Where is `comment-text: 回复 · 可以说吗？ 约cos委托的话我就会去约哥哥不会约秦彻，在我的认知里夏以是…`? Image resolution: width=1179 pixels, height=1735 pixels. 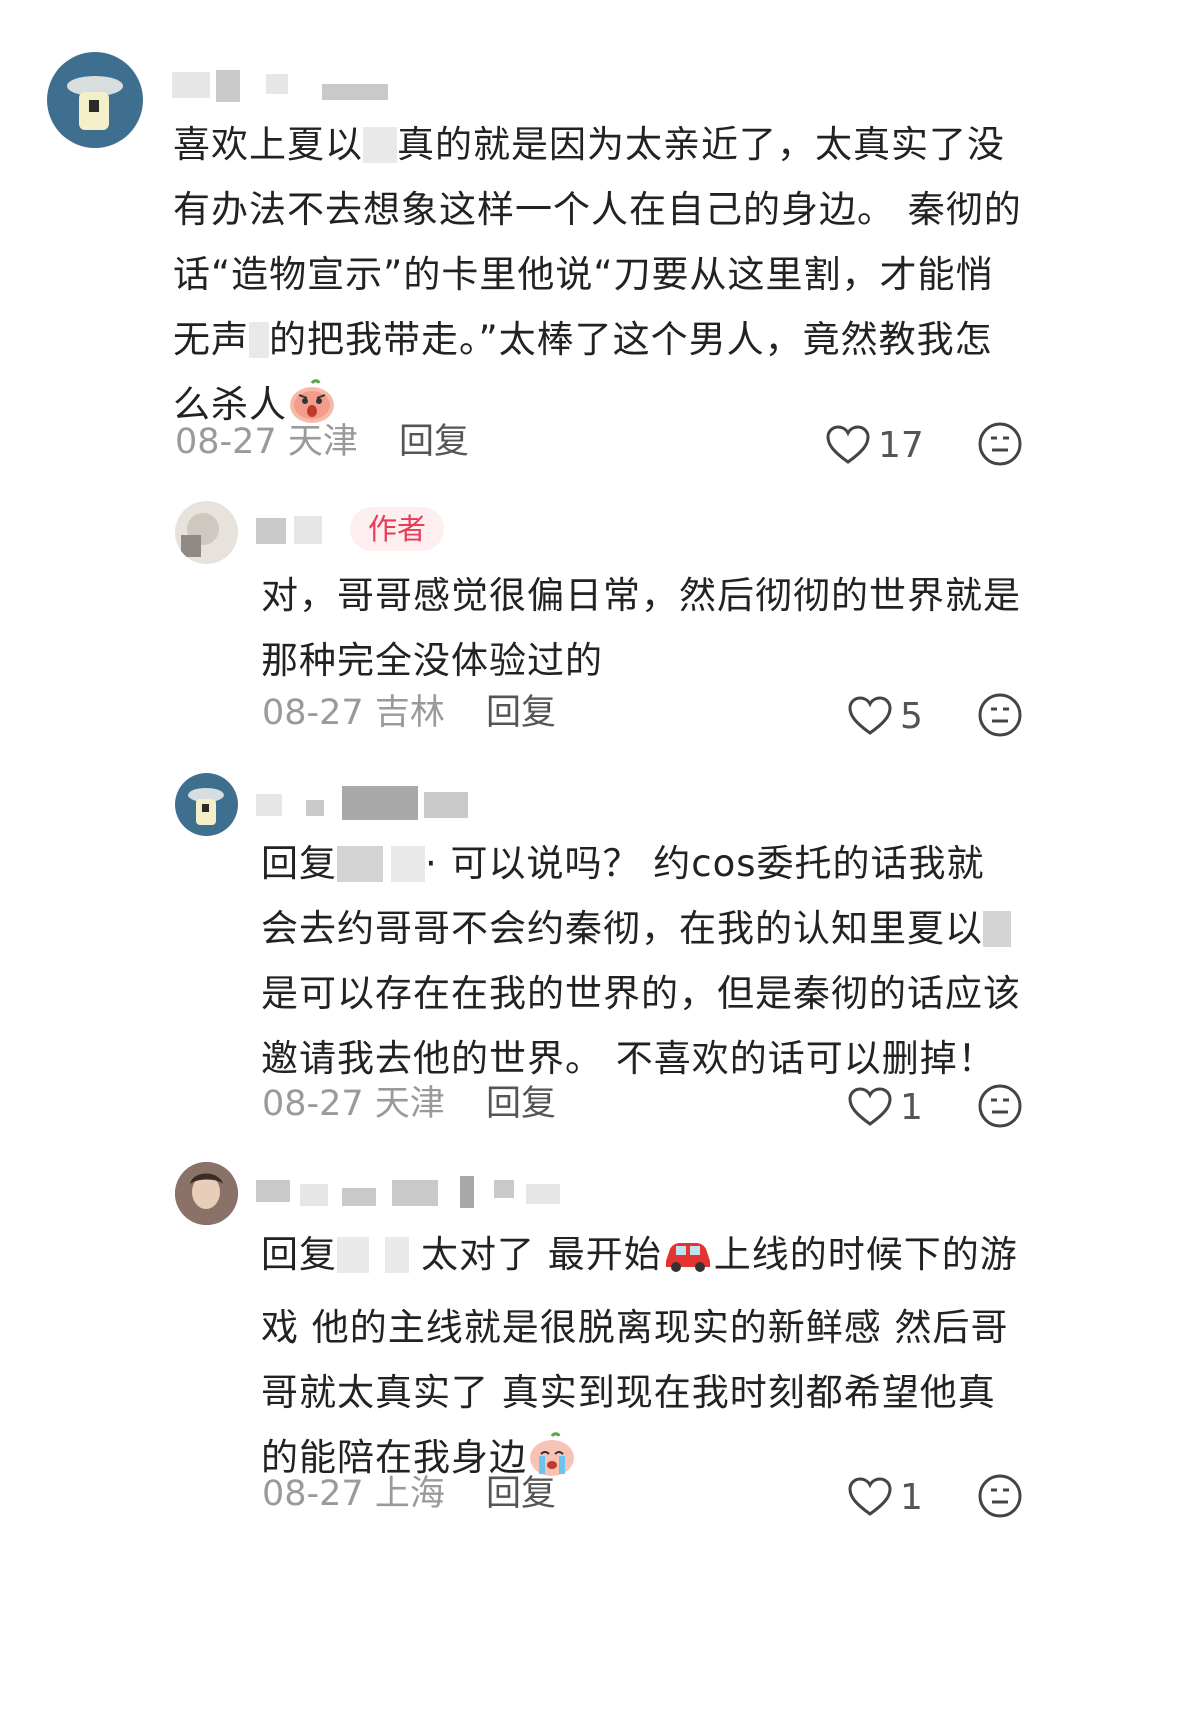
comment-text: 回复 · 可以说吗？ 约cos委托的话我就会去约哥哥不会约秦彻，在我的认知里夏以是… is located at coordinates (641, 961).